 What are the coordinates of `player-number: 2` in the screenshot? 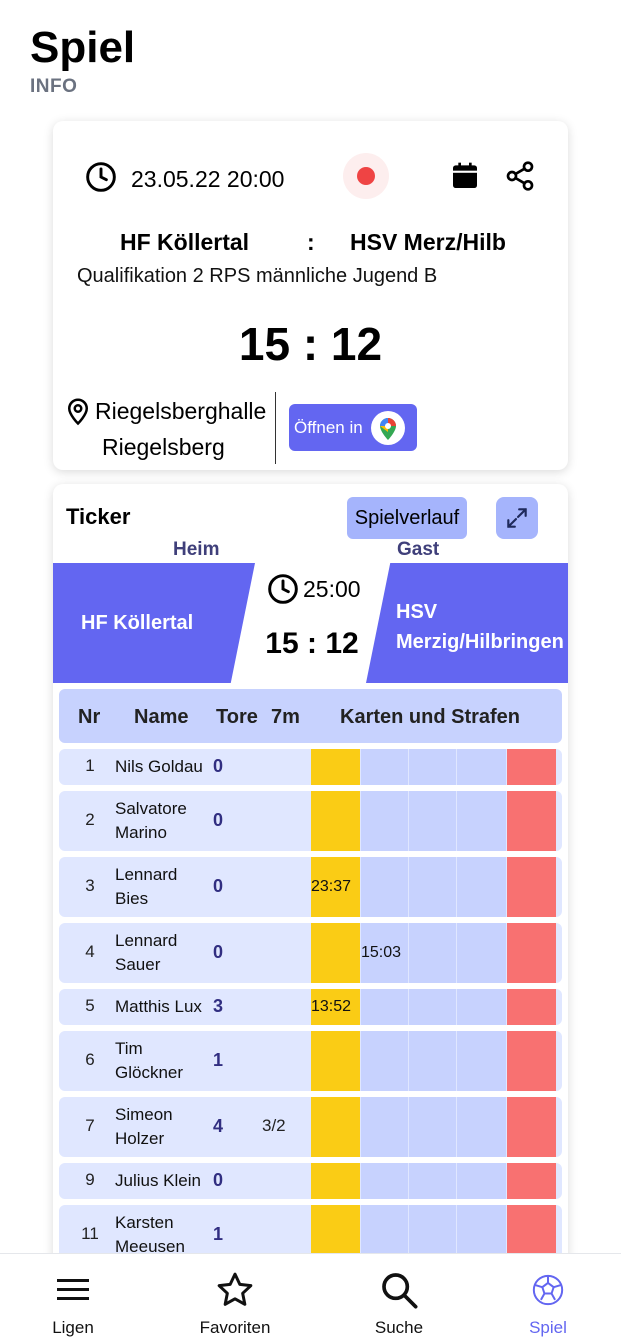 It's located at (90, 819).